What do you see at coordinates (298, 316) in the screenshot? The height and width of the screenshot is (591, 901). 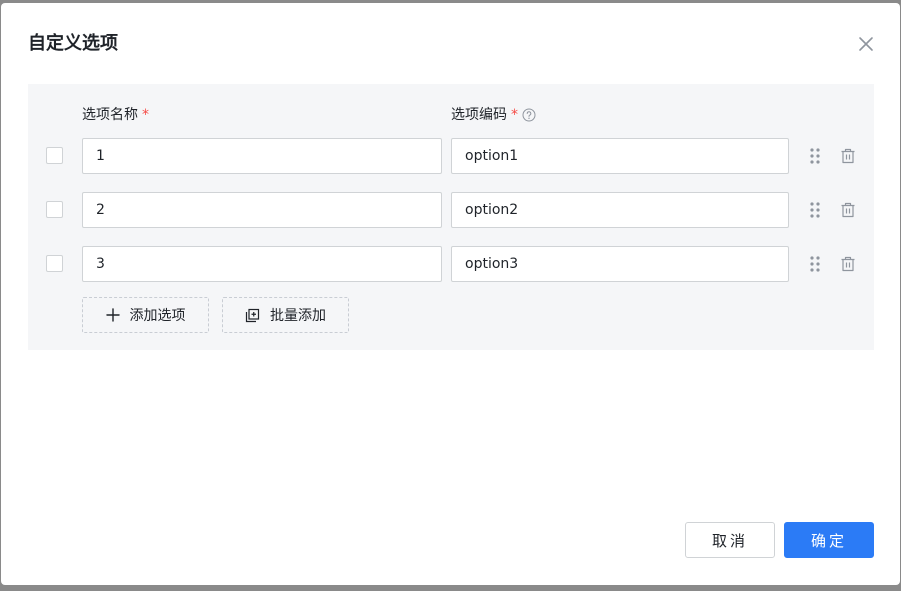 I see `batch-add-label: 批量添加` at bounding box center [298, 316].